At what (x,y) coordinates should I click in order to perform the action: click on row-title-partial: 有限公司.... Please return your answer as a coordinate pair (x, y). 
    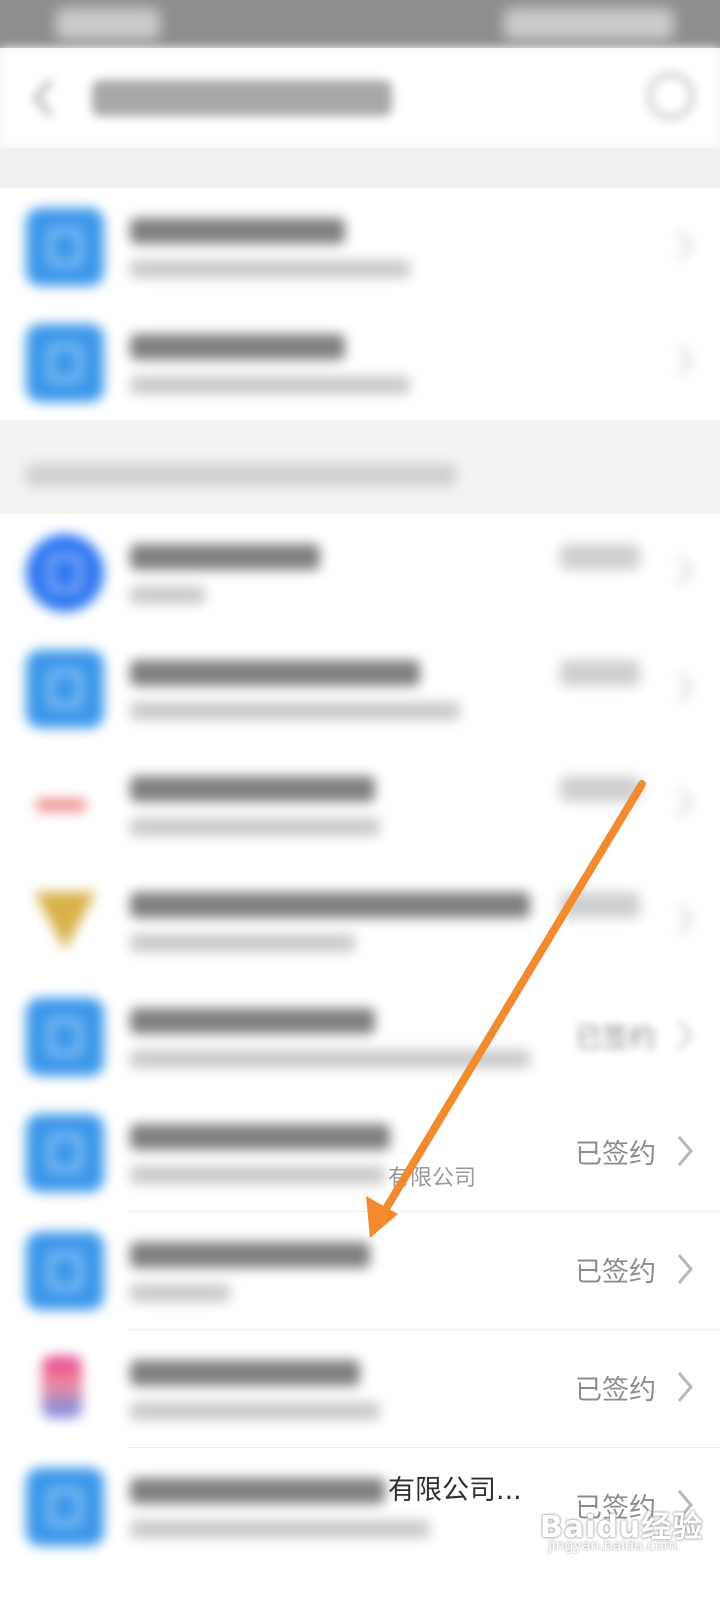
    Looking at the image, I should click on (455, 1490).